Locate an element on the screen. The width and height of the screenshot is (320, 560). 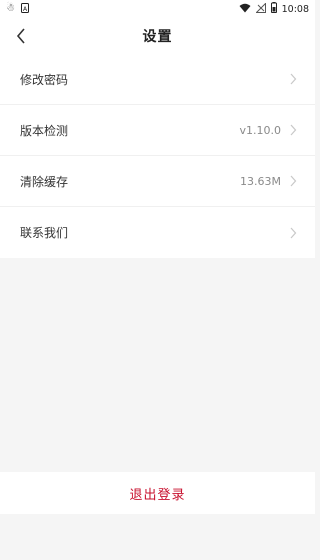
chevron-left-icon is located at coordinates (20, 36).